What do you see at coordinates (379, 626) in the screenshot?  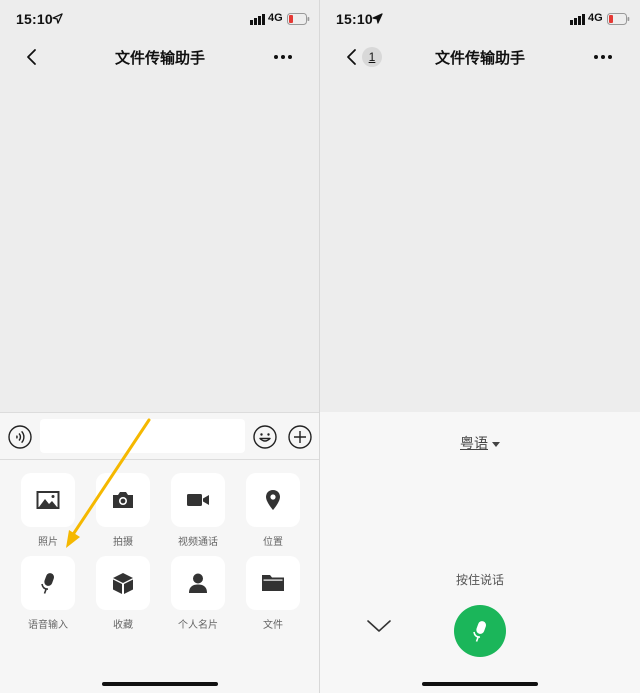 I see `chevron-down-icon` at bounding box center [379, 626].